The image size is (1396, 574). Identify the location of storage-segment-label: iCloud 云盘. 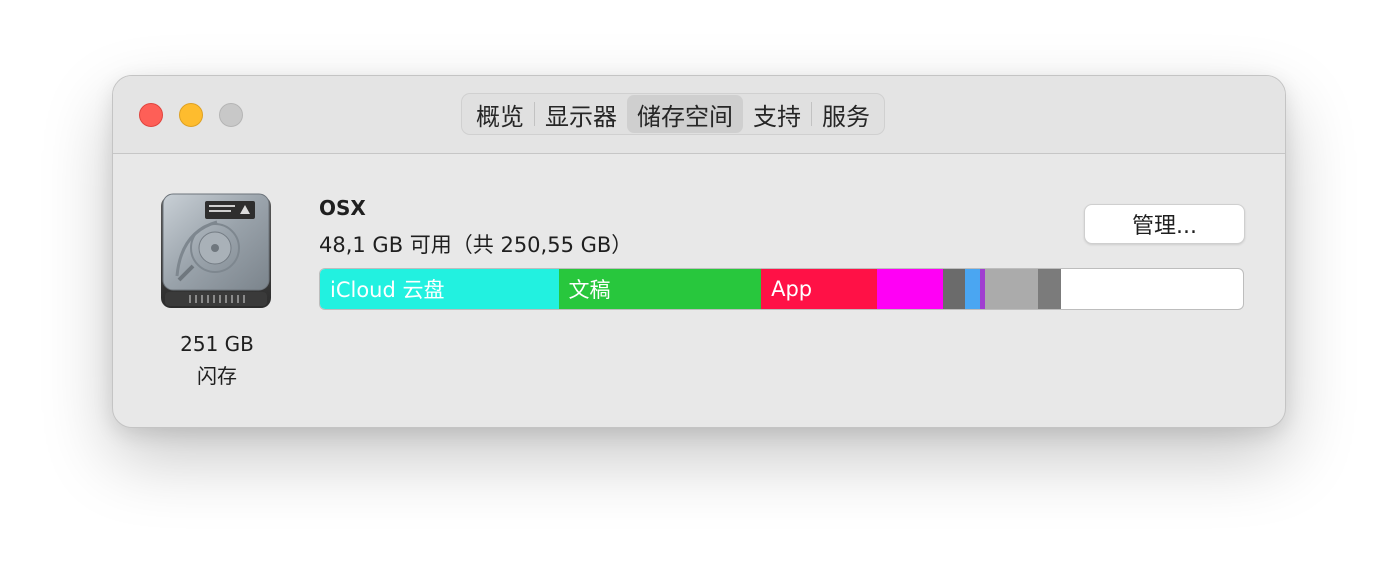
(387, 290).